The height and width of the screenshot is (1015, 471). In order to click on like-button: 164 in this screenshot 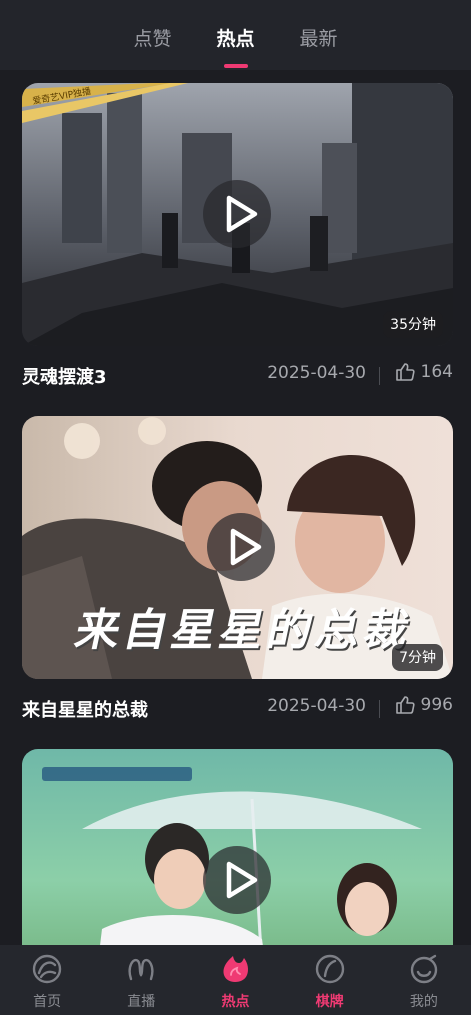, I will do `click(424, 372)`.